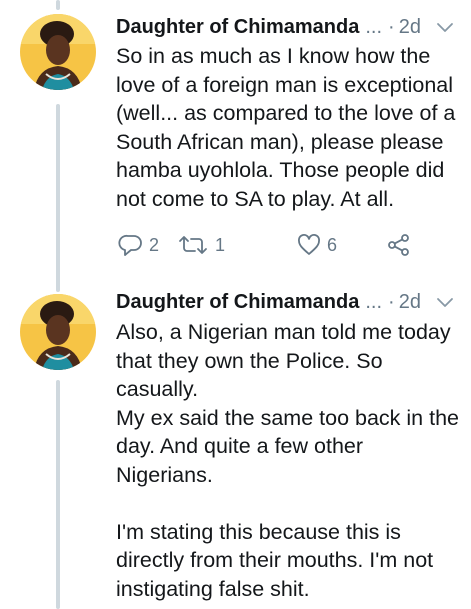 The width and height of the screenshot is (471, 609). I want to click on retweet-button: 1, so click(200, 245).